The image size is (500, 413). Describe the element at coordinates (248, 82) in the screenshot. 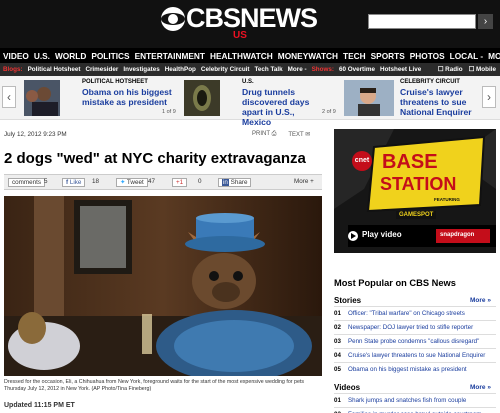

I see `carousel-category-2: U.S.` at that location.